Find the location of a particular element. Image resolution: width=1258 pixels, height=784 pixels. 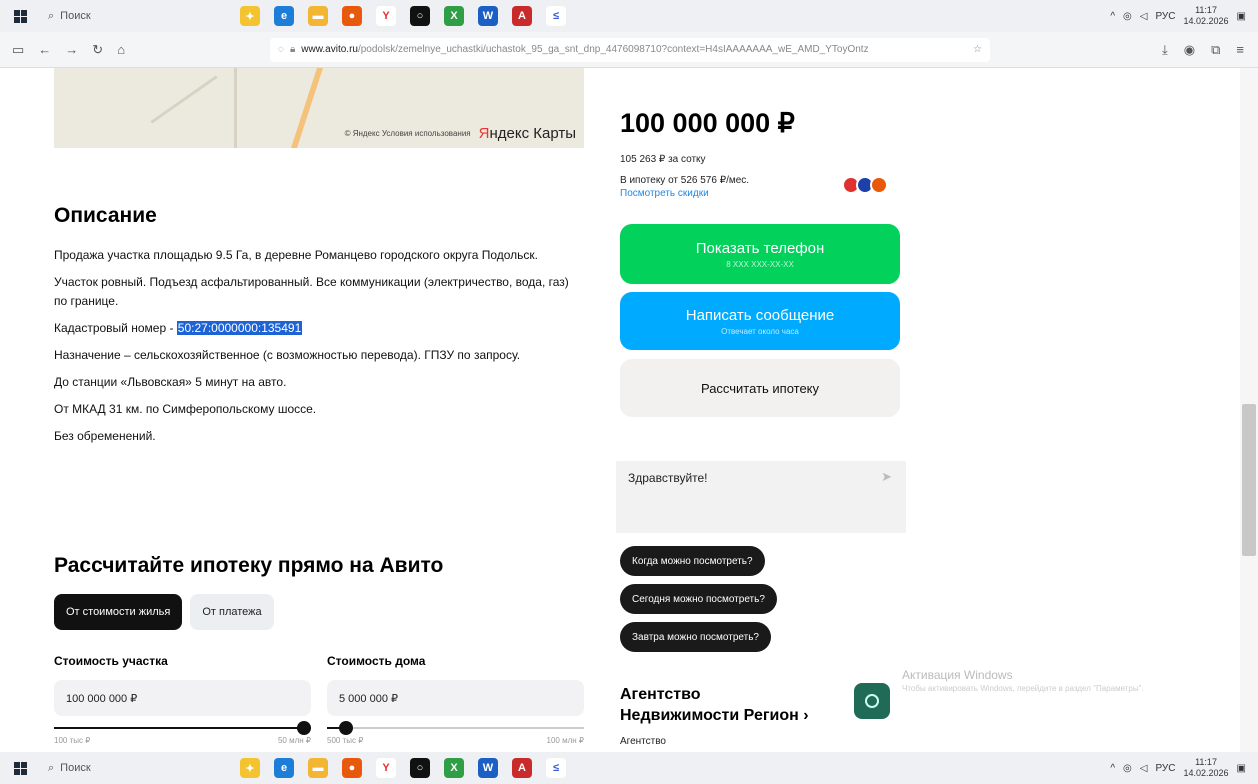

page-scrollbar is located at coordinates (1249, 410).